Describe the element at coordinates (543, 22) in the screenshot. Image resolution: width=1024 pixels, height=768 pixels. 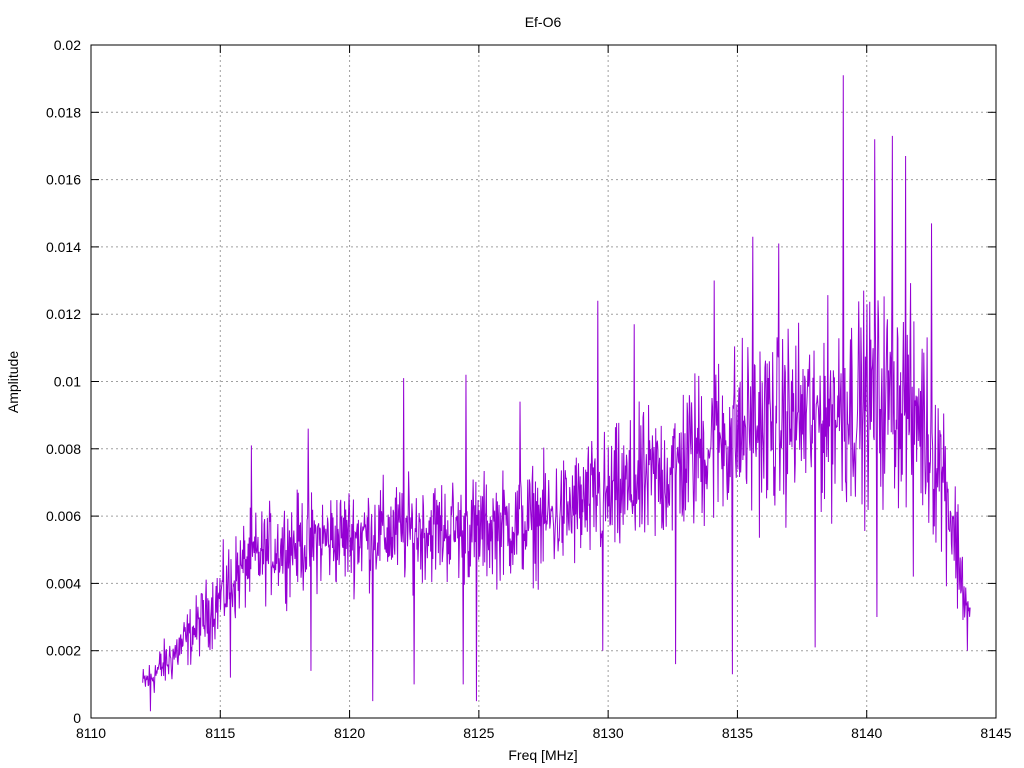
I see `chart-title: Ef-O6` at that location.